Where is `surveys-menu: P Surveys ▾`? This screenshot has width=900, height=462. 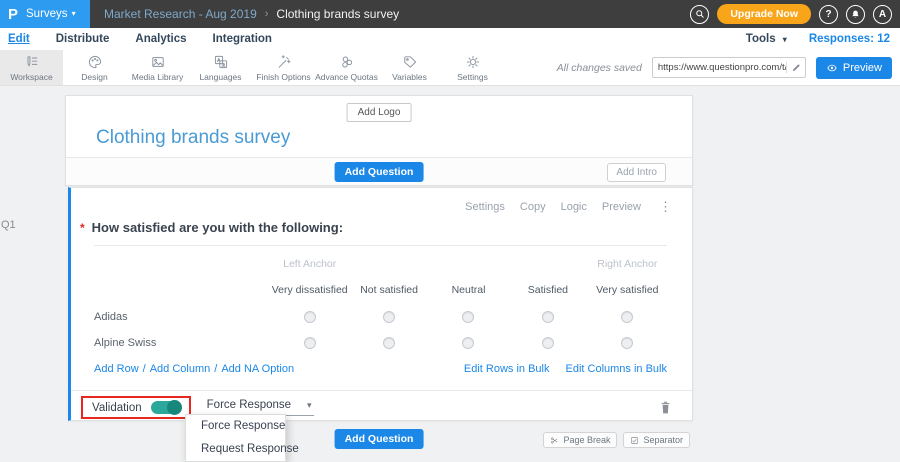
surveys-menu: P Surveys ▾ is located at coordinates (45, 14).